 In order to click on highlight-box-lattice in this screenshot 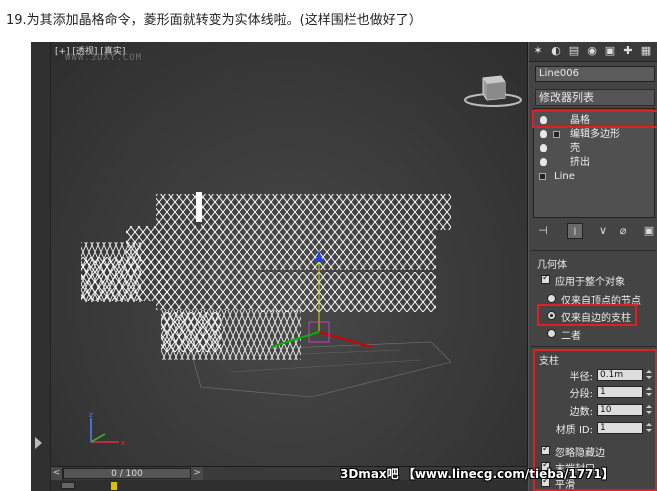, I will do `click(594, 119)`.